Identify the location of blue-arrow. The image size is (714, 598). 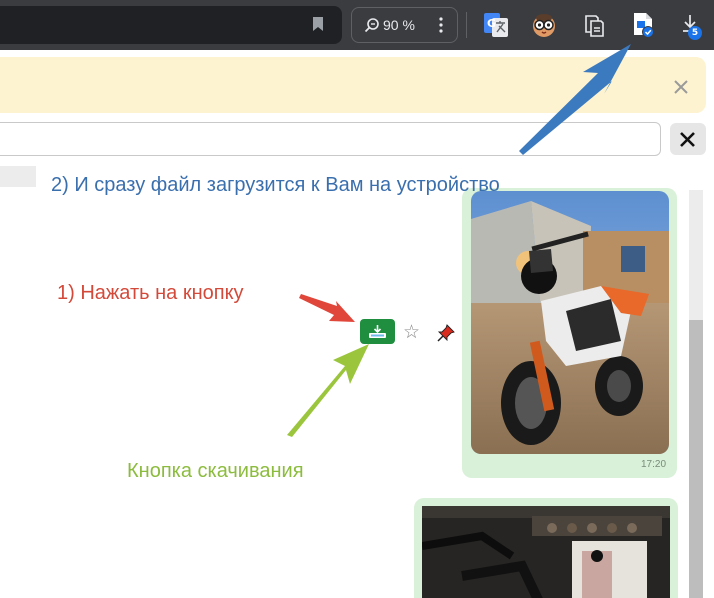
(575, 99).